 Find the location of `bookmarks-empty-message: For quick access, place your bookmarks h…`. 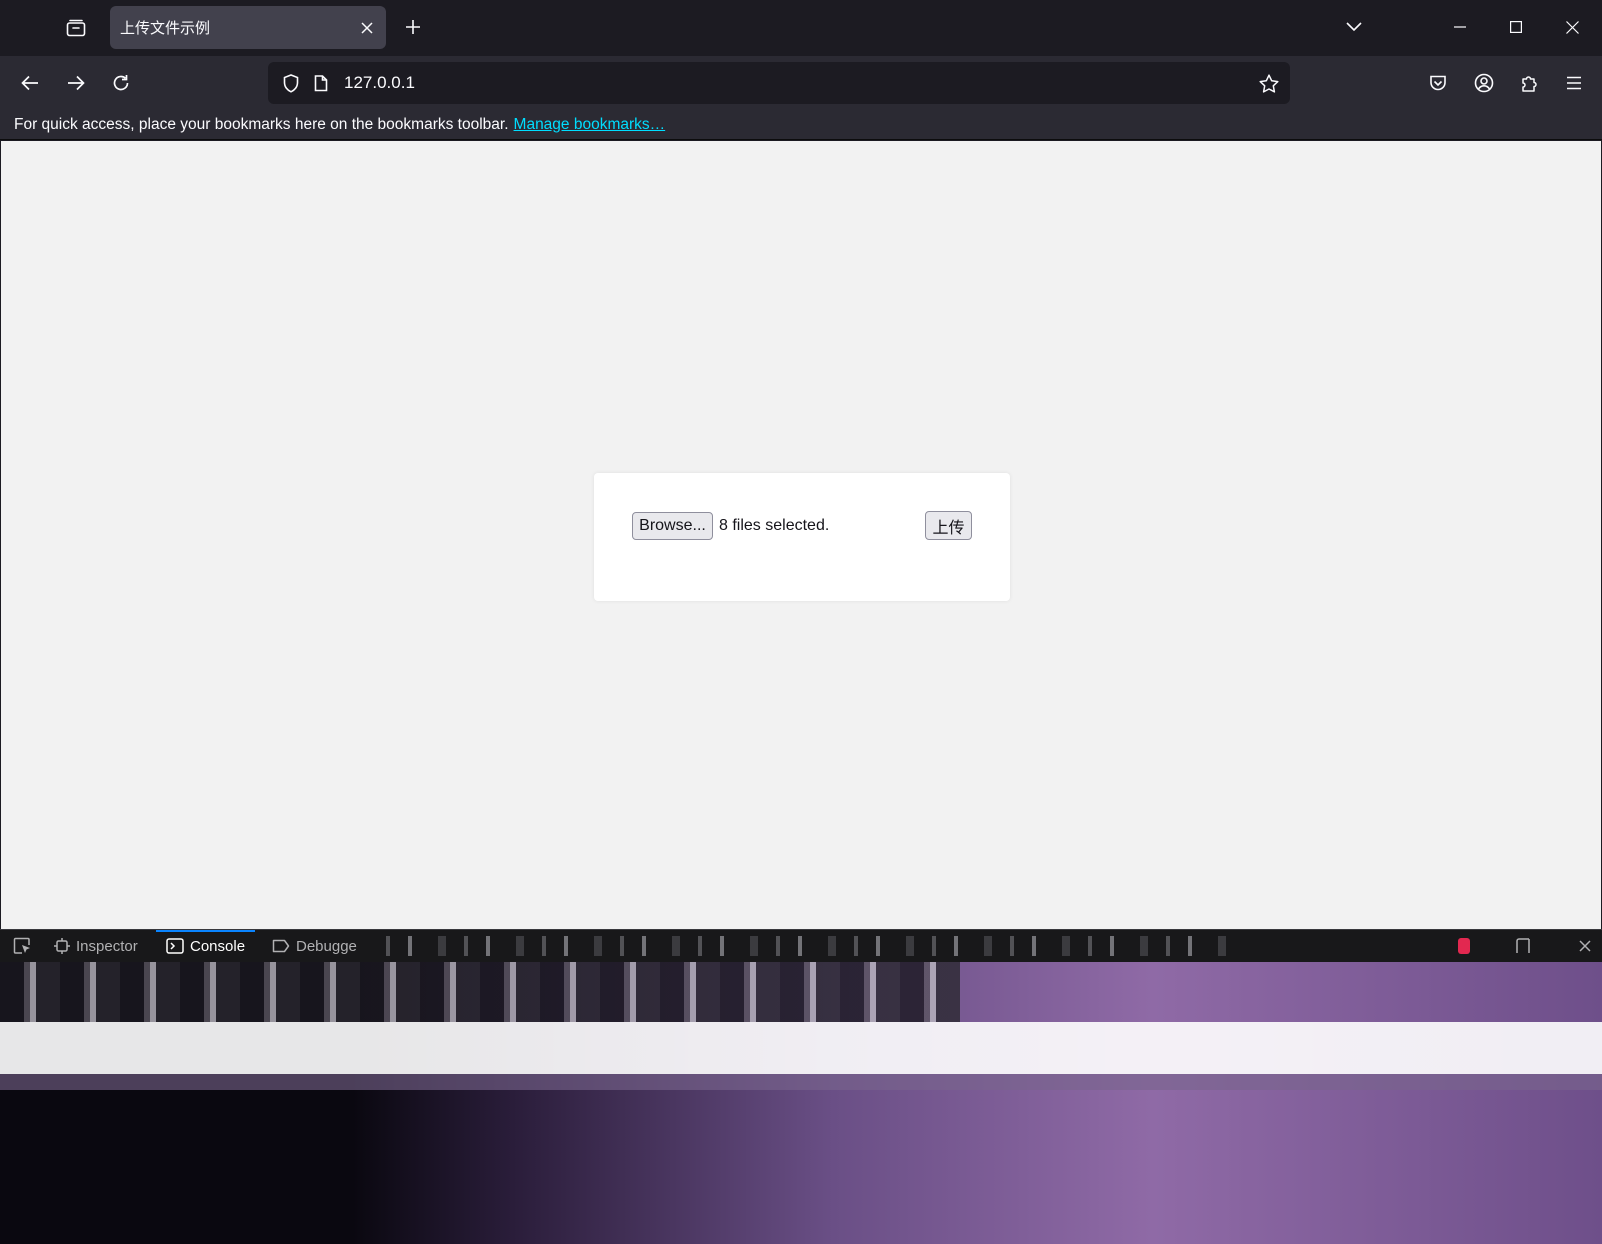

bookmarks-empty-message: For quick access, place your bookmarks h… is located at coordinates (261, 124).